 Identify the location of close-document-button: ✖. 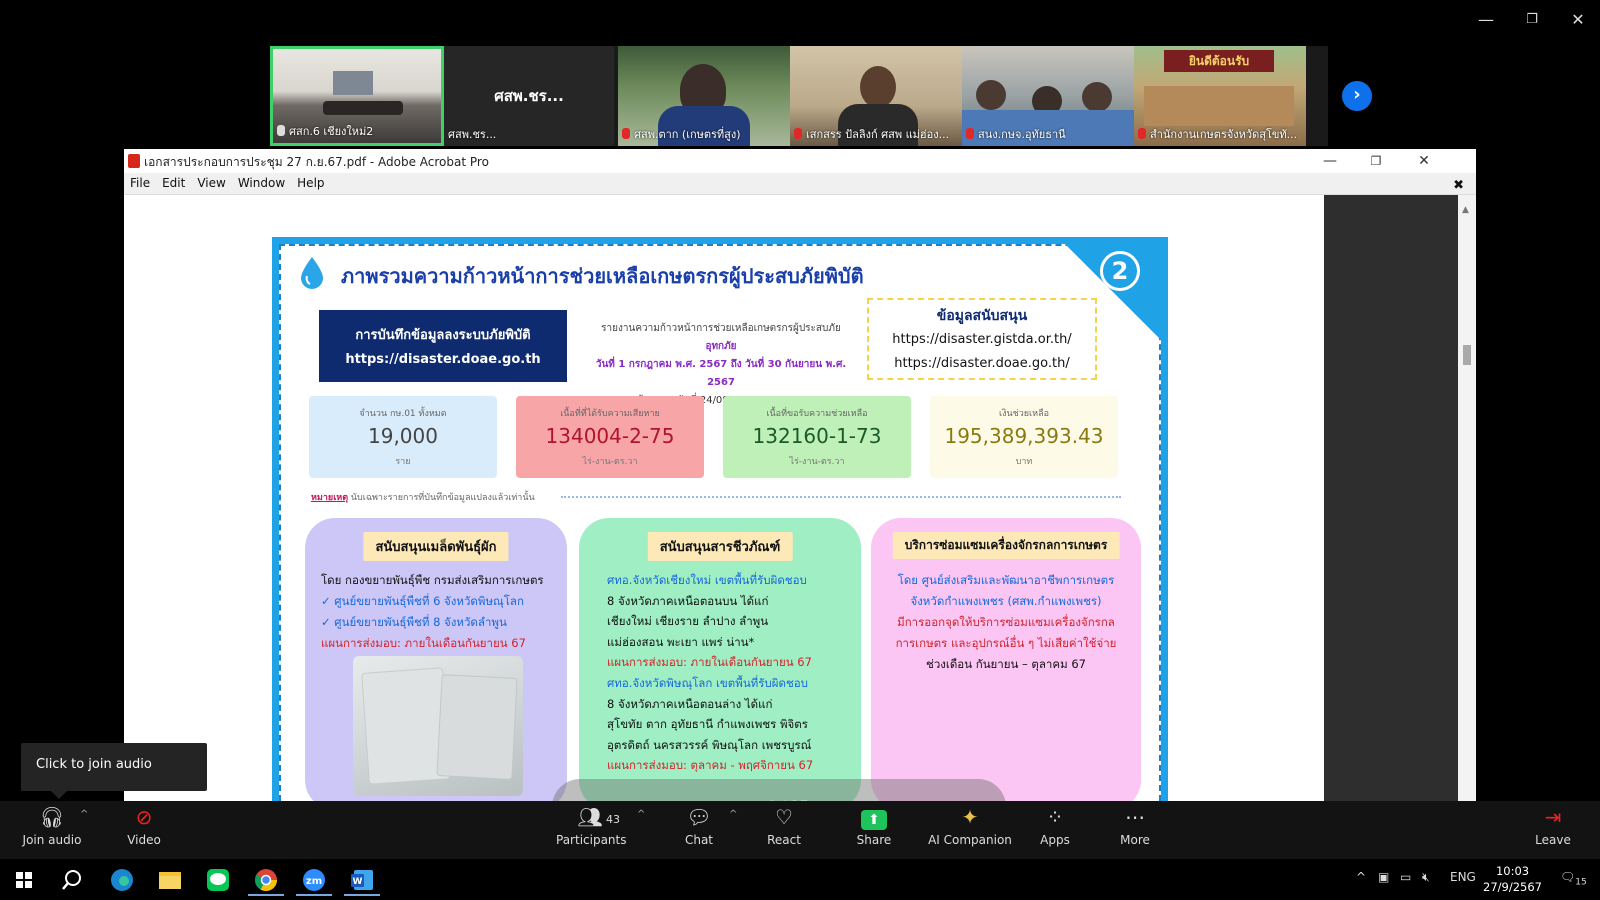
(1458, 185).